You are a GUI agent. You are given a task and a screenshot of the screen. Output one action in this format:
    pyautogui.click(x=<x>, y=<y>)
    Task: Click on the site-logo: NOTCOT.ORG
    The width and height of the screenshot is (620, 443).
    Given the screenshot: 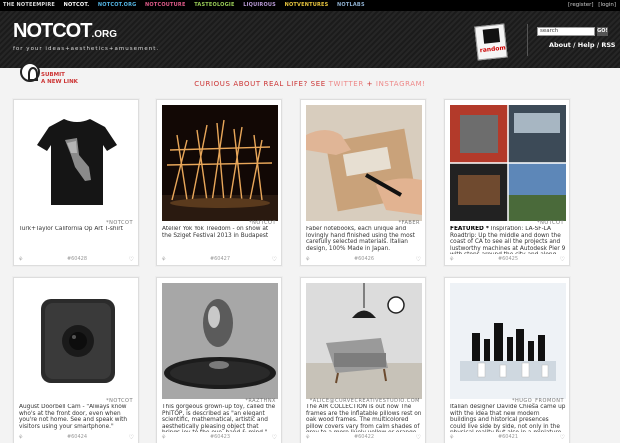 What is the action you would take?
    pyautogui.click(x=65, y=33)
    